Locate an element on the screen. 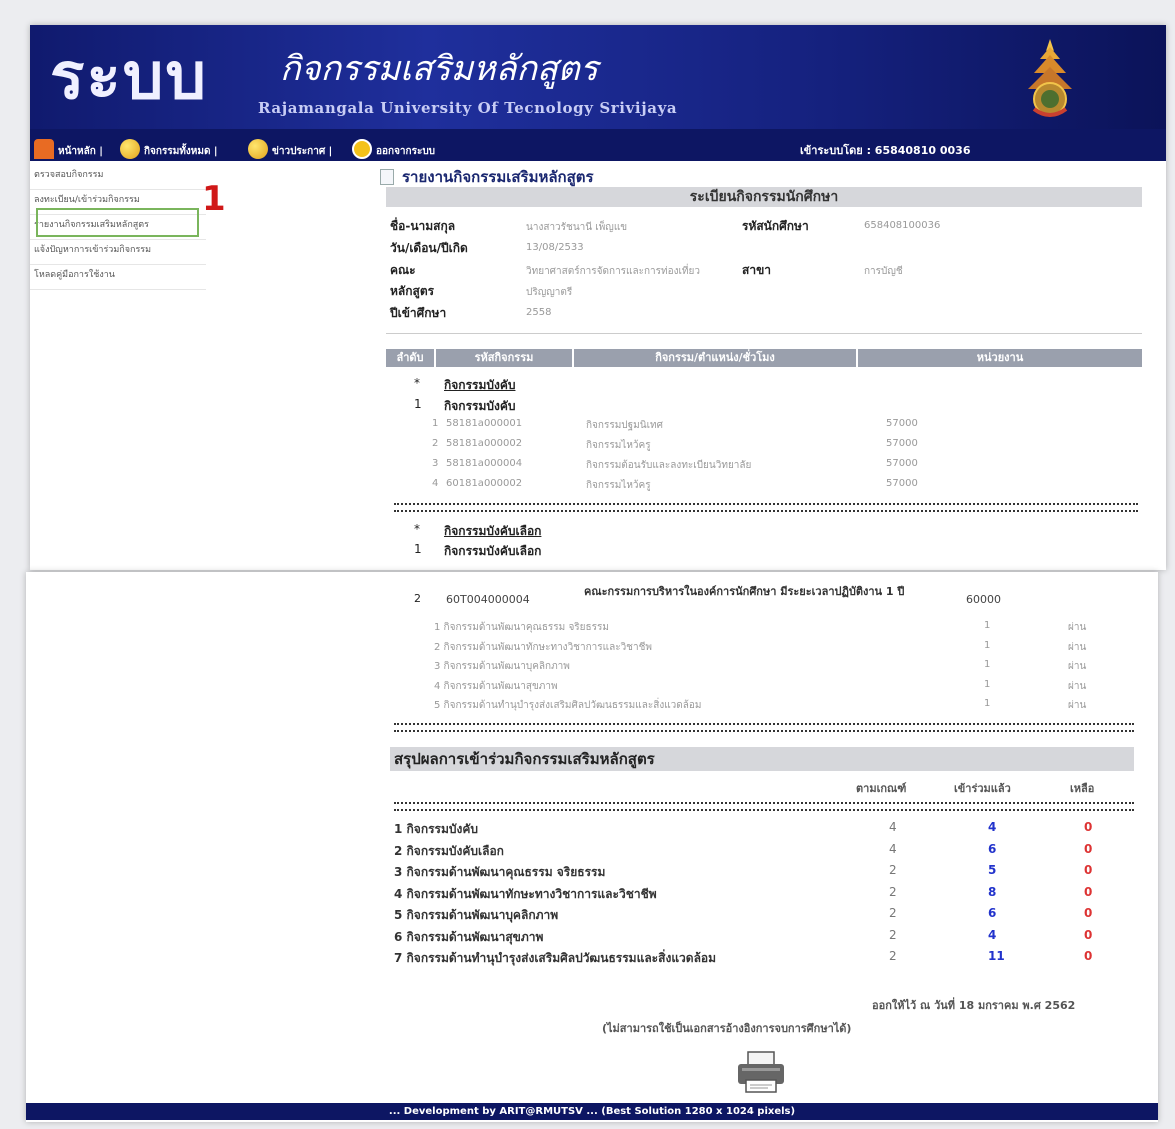 The width and height of the screenshot is (1175, 1129). page-title: รายงานกิจกรรมเสริมหลักสูตร is located at coordinates (487, 177).